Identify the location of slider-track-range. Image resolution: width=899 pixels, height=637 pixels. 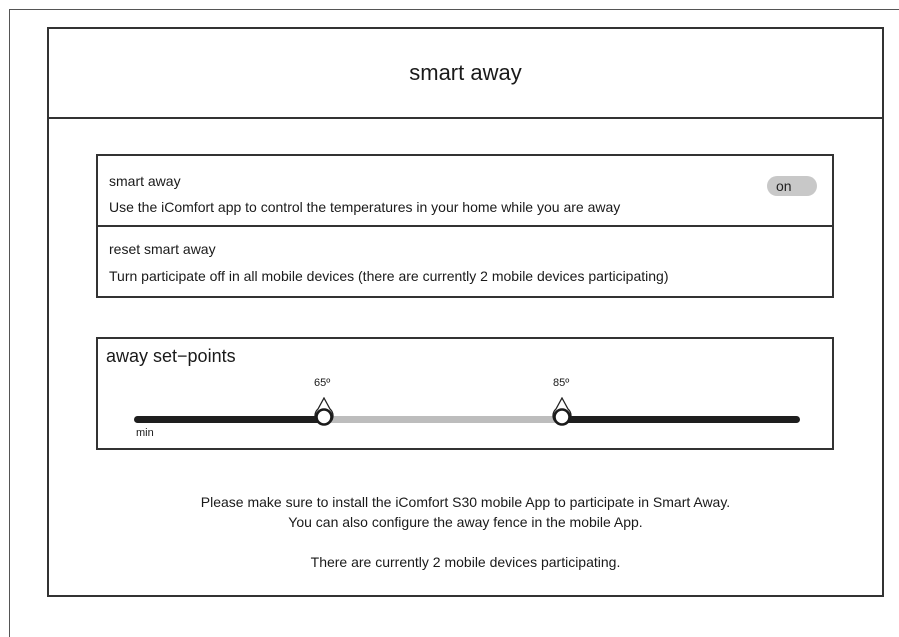
(443, 419).